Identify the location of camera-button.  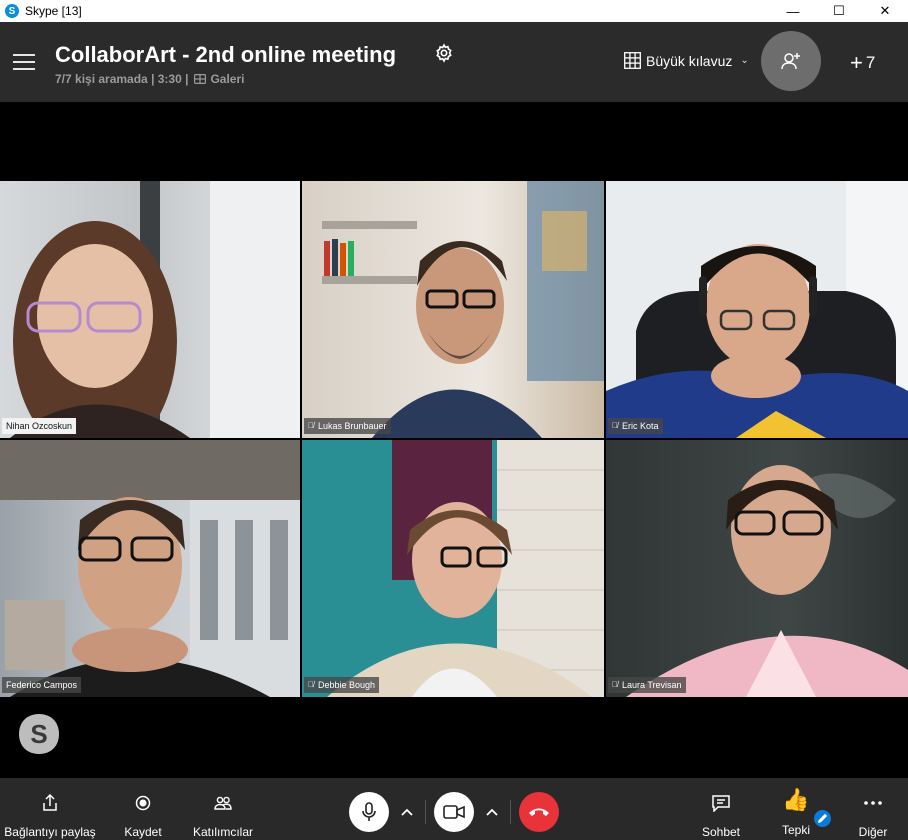
(454, 812).